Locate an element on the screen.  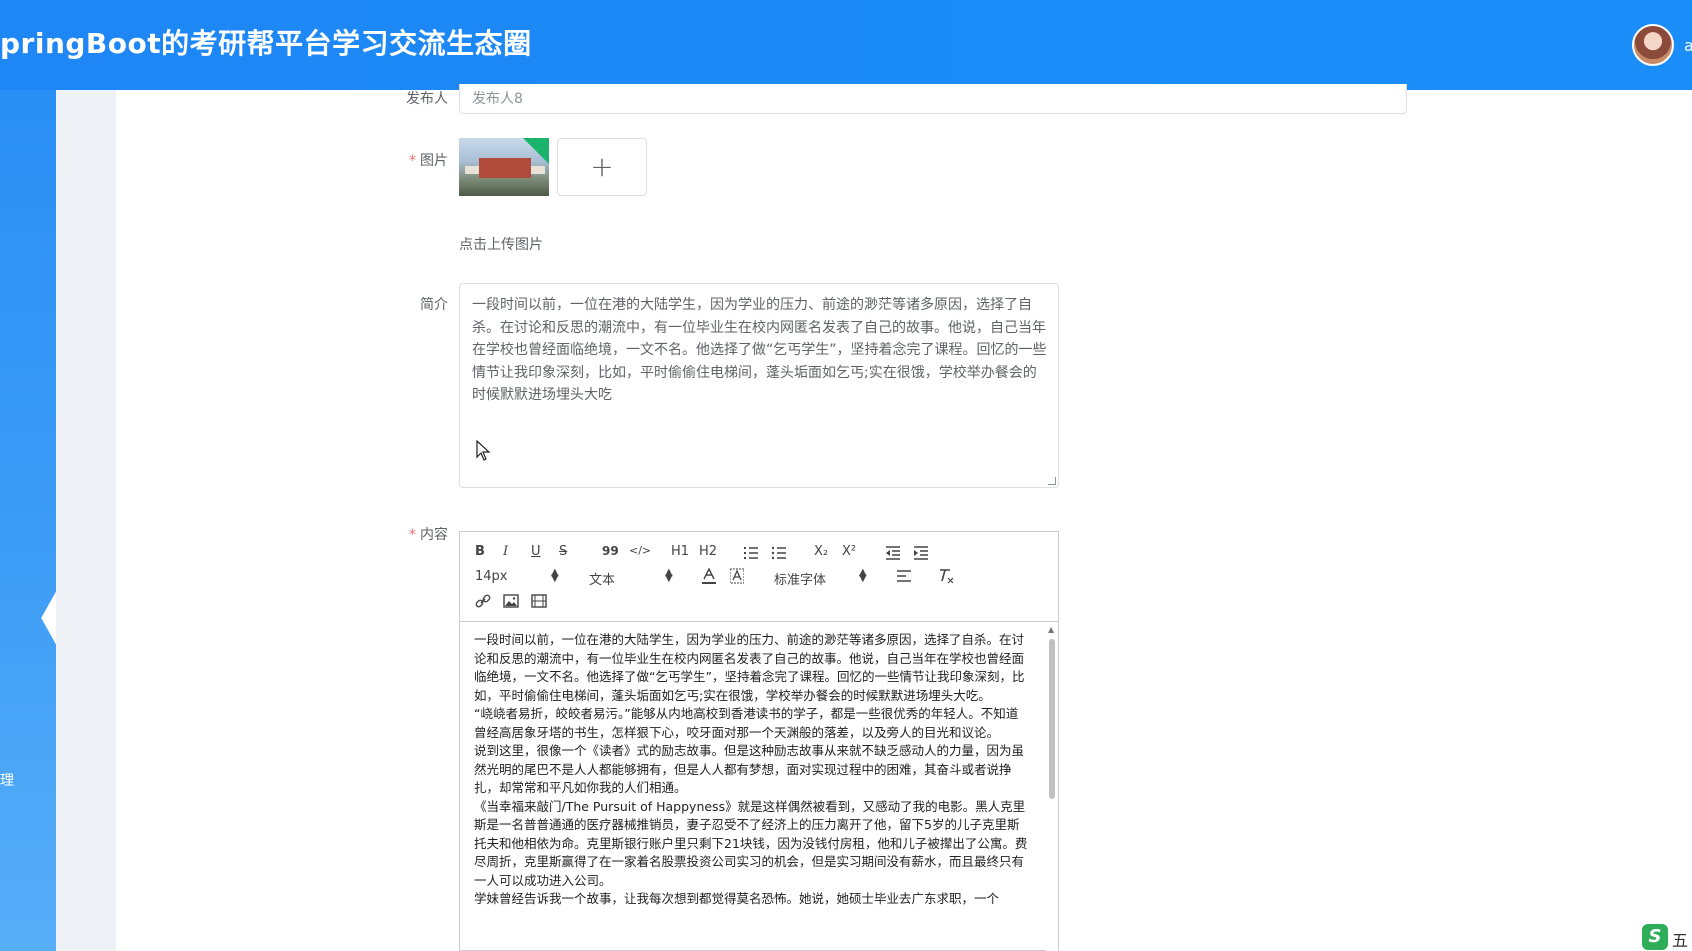
ime-mode-text: 五 is located at coordinates (1680, 940).